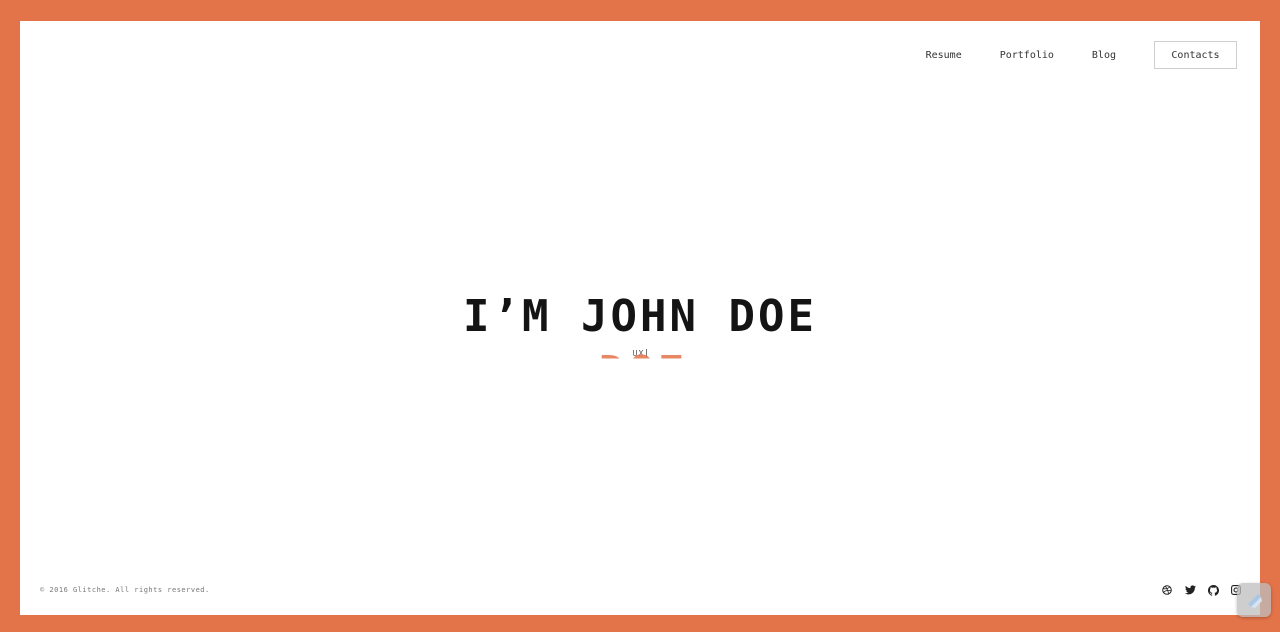 This screenshot has height=632, width=1280. I want to click on widget-logo-icon, so click(1255, 601).